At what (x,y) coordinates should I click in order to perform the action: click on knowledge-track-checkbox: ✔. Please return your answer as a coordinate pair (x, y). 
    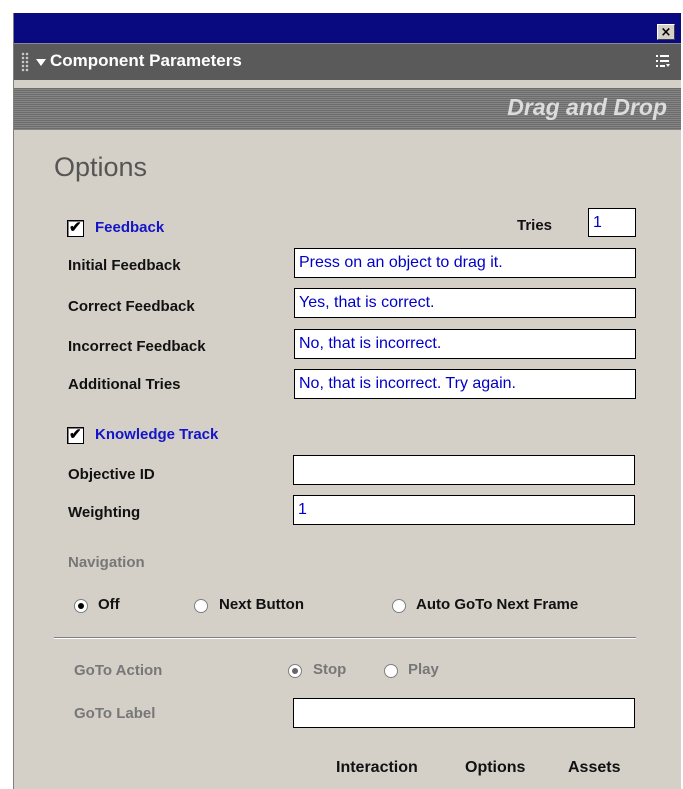
    Looking at the image, I should click on (75, 435).